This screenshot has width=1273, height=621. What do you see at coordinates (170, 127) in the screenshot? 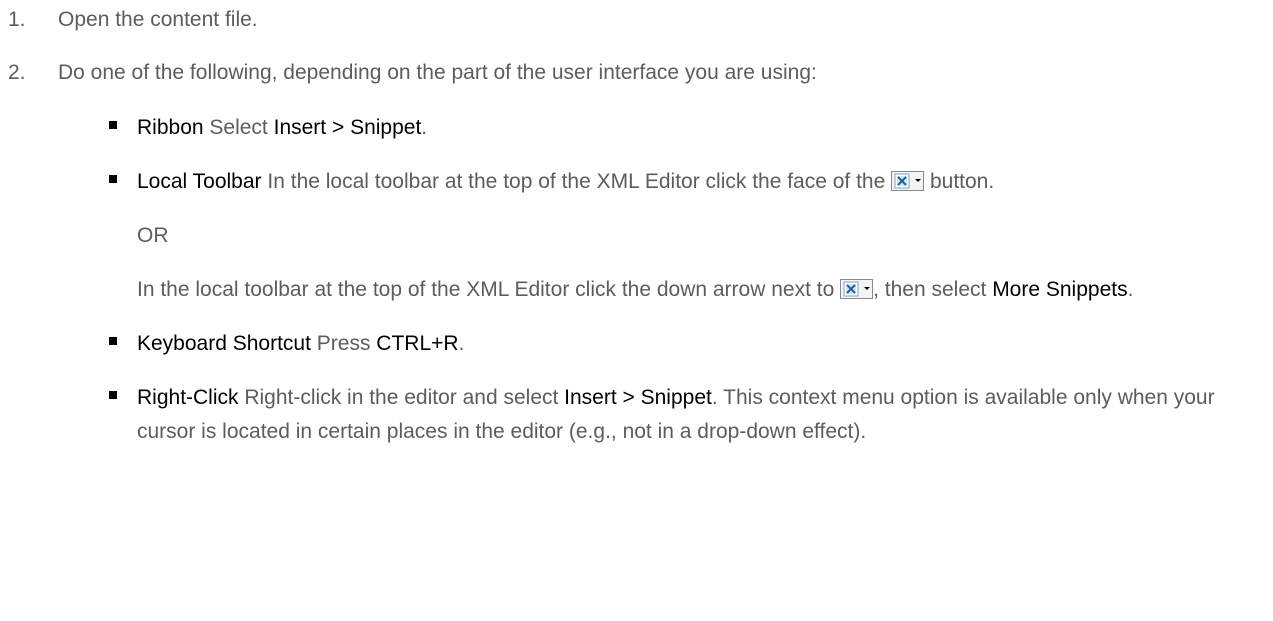
I see `option-term: Ribbon` at bounding box center [170, 127].